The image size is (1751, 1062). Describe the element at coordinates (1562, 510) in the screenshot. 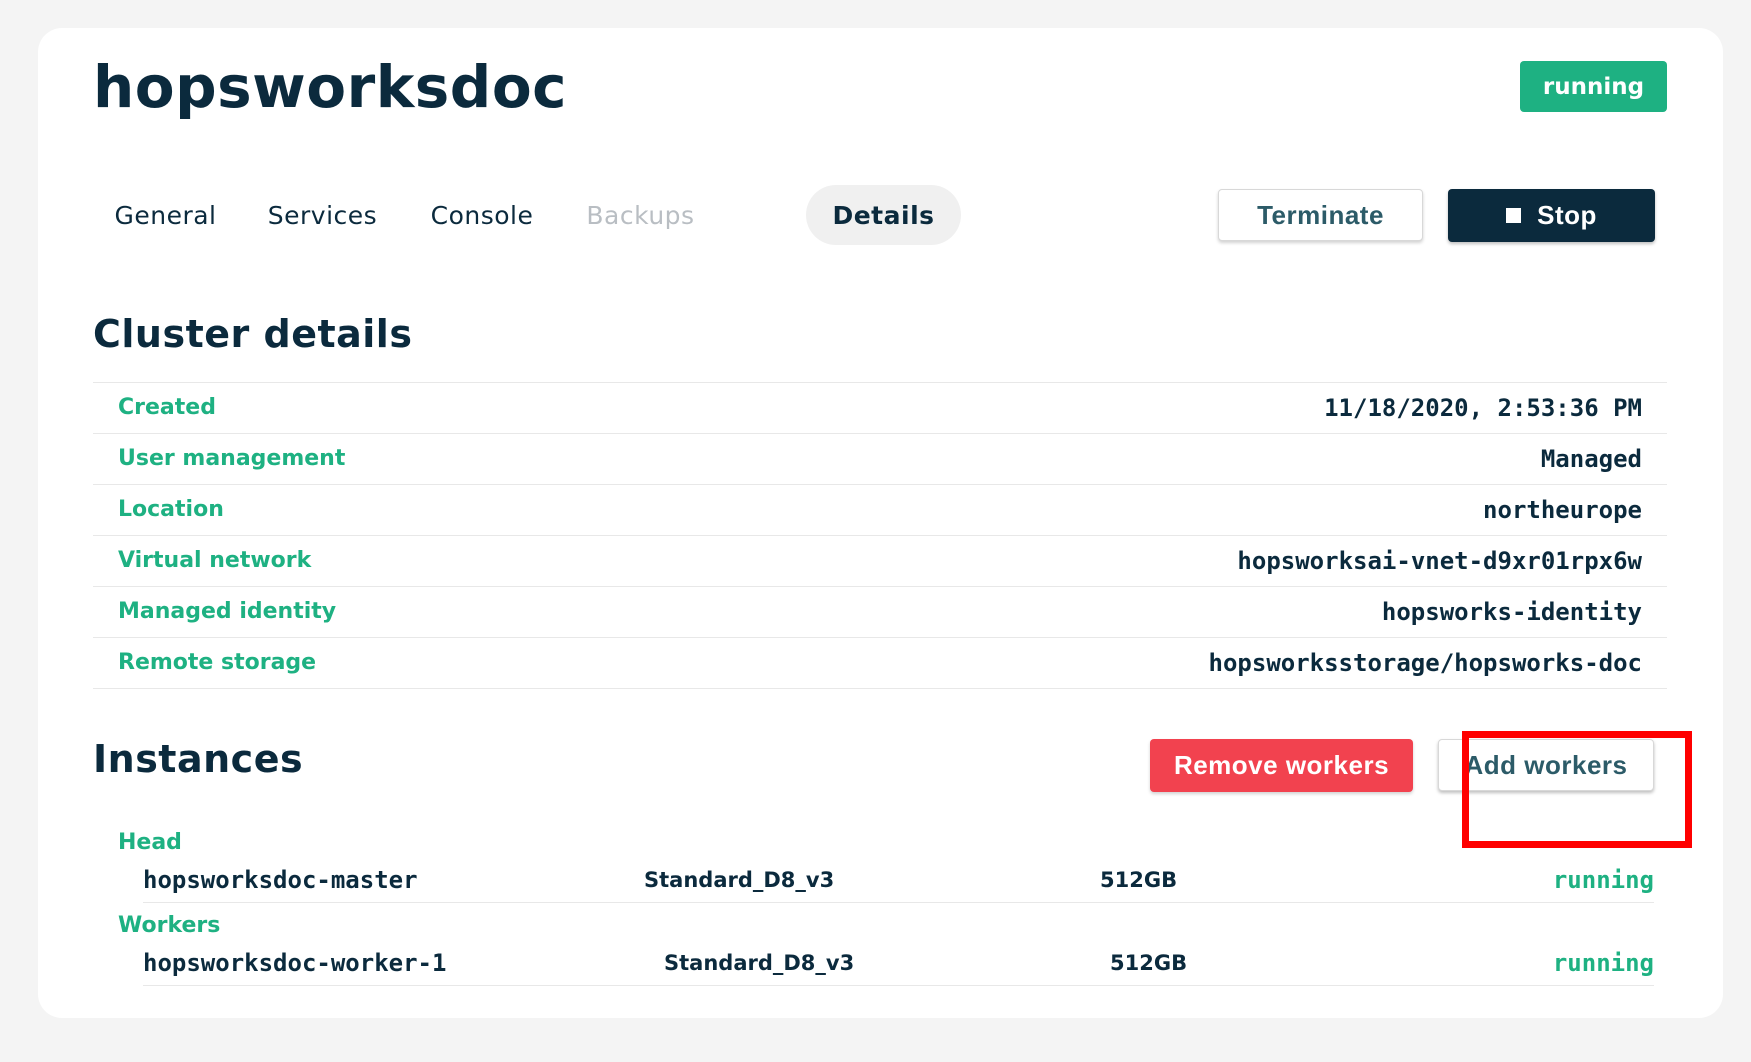

I see `detail-value: northeurope` at that location.